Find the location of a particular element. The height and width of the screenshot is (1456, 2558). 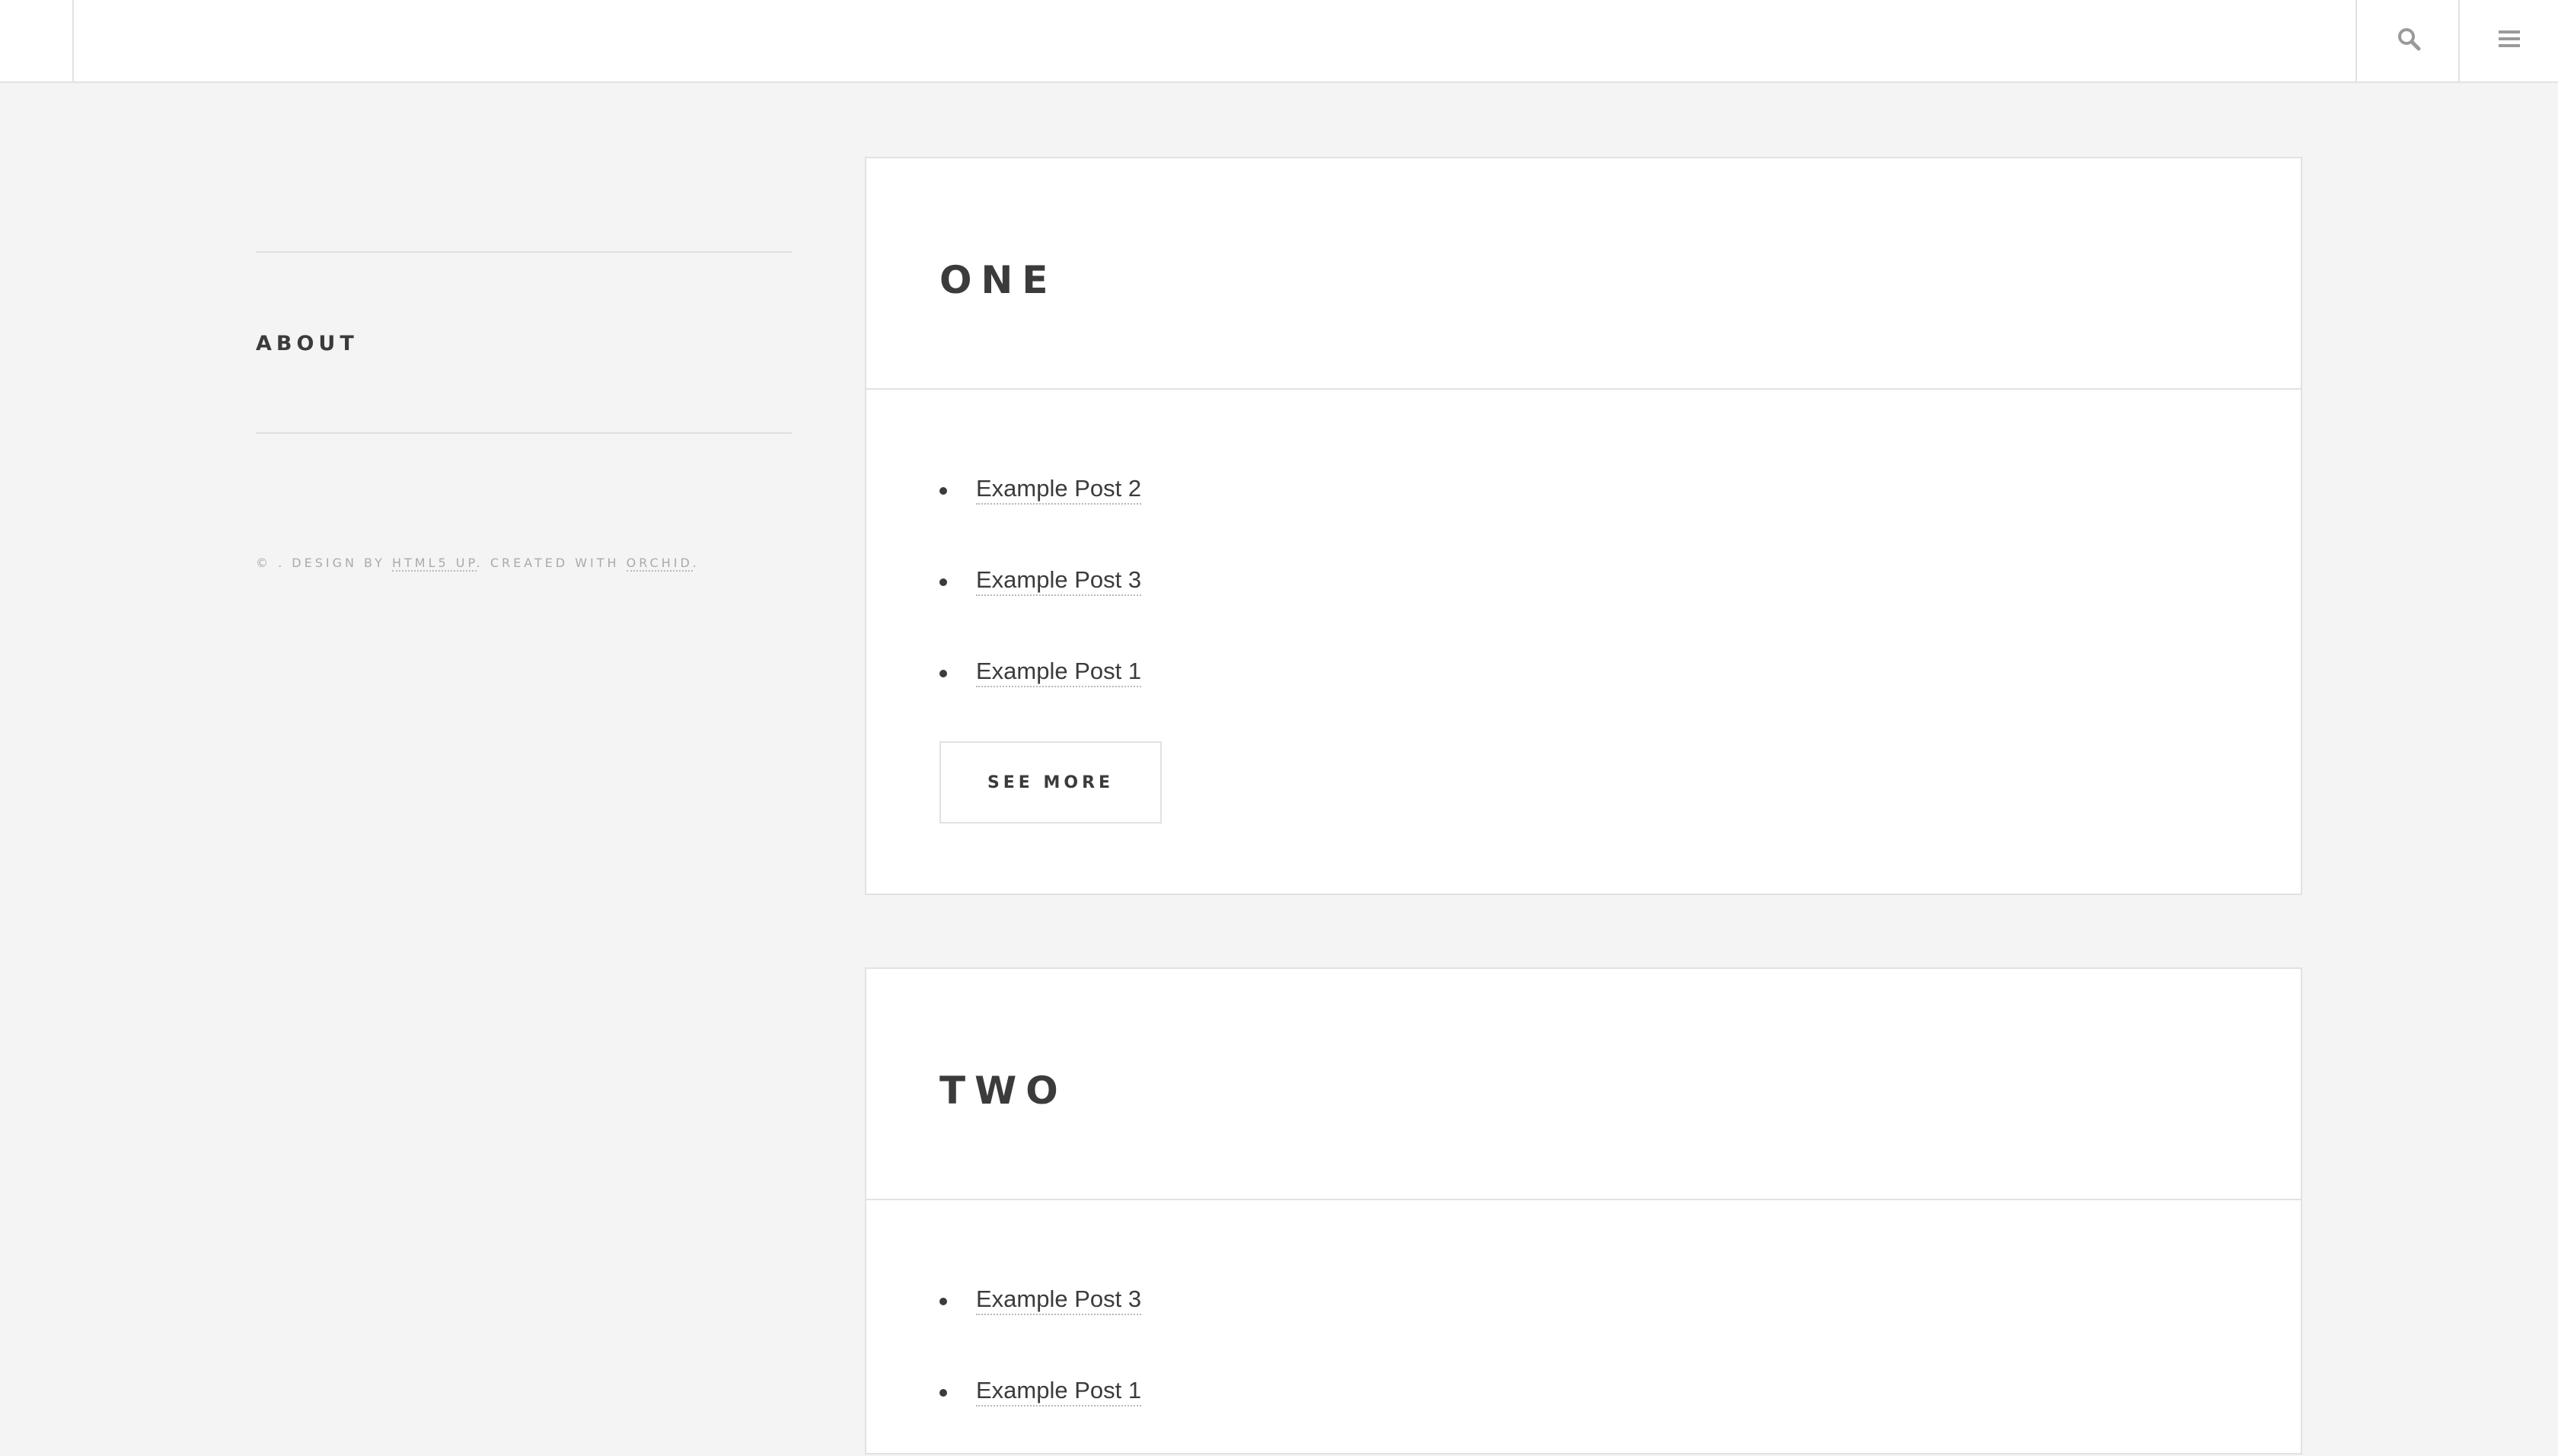

section-title: ONE is located at coordinates (998, 280).